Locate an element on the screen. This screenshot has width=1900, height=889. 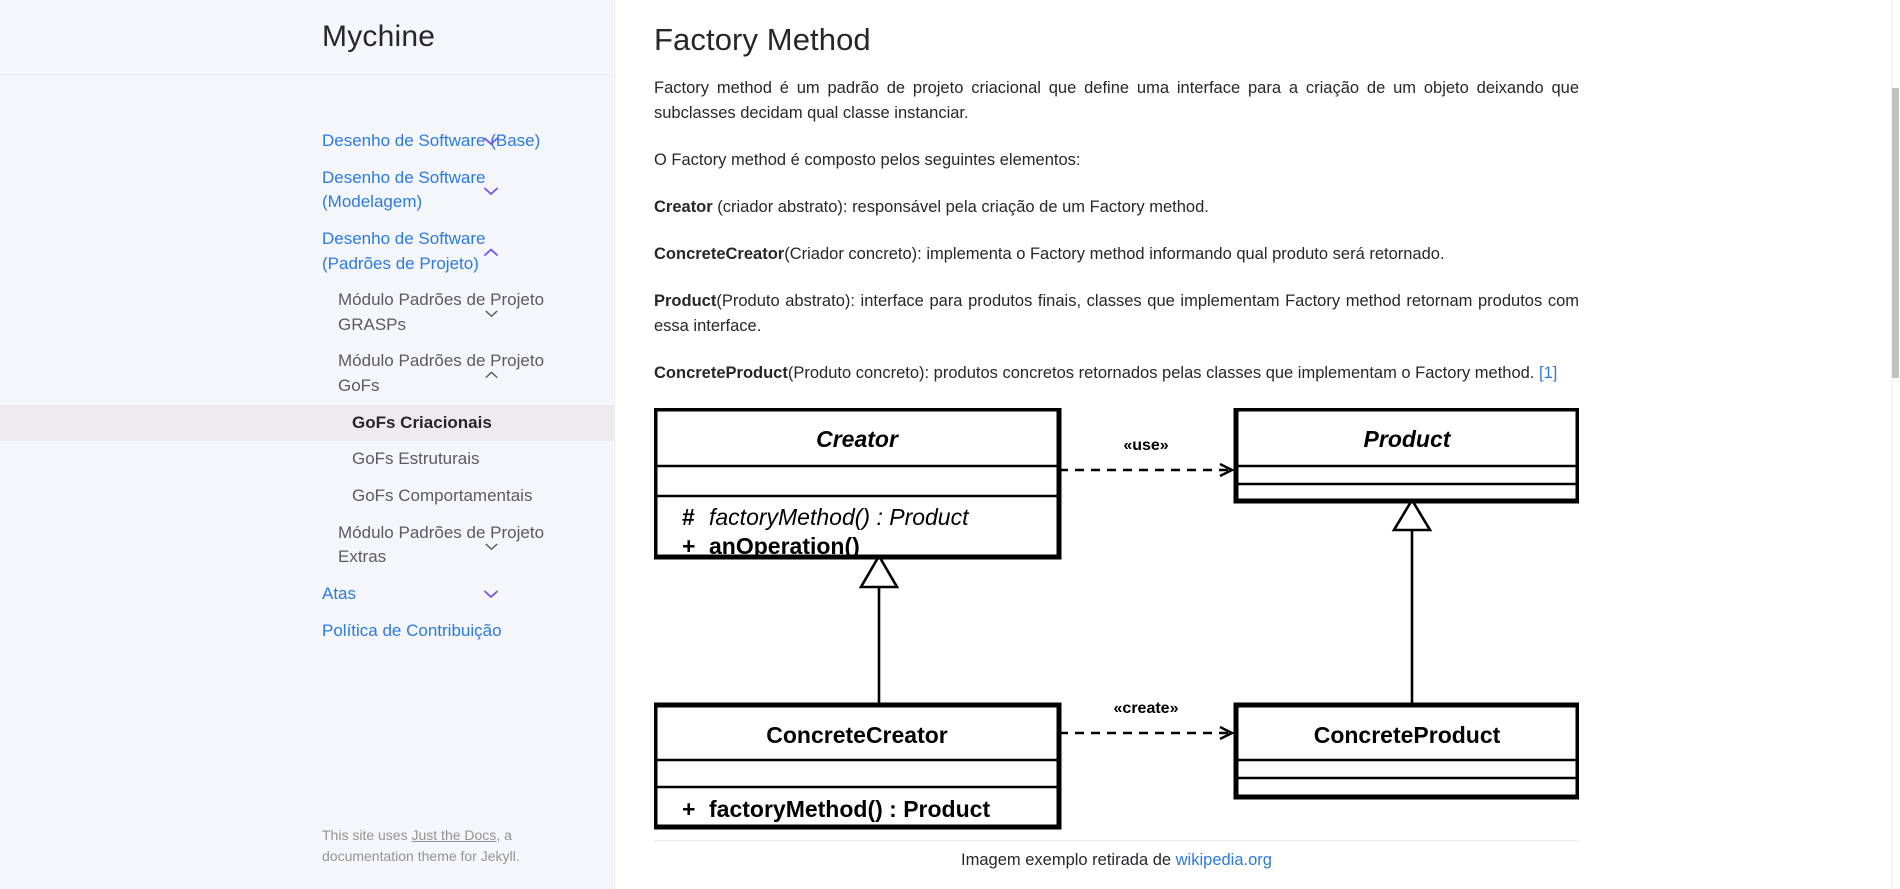
sidebar-item-label: Desenho de Software (Padrões de Projeto) is located at coordinates (307, 251).